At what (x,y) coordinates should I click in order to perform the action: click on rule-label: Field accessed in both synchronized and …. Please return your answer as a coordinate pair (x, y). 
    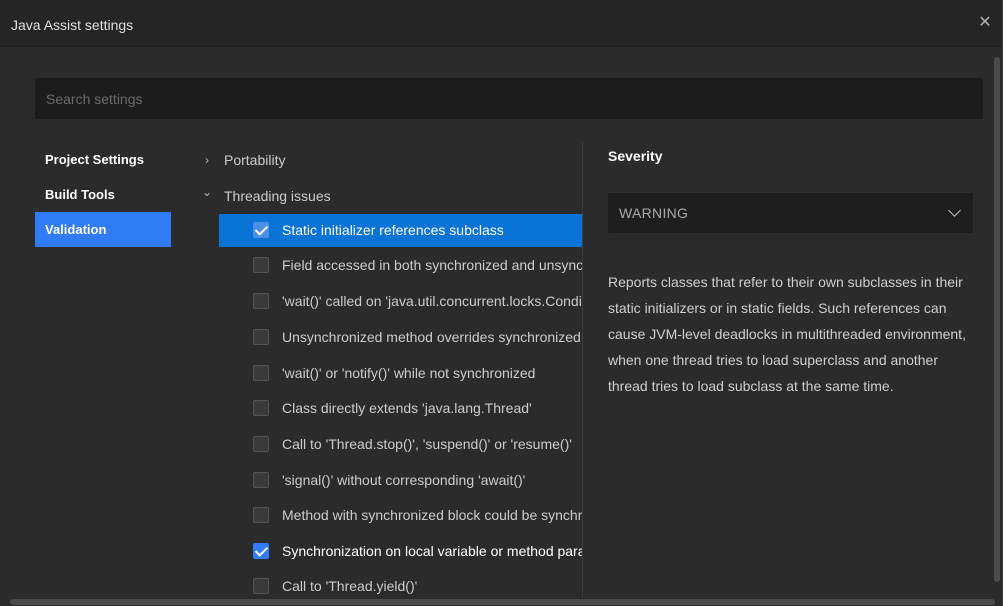
    Looking at the image, I should click on (432, 265).